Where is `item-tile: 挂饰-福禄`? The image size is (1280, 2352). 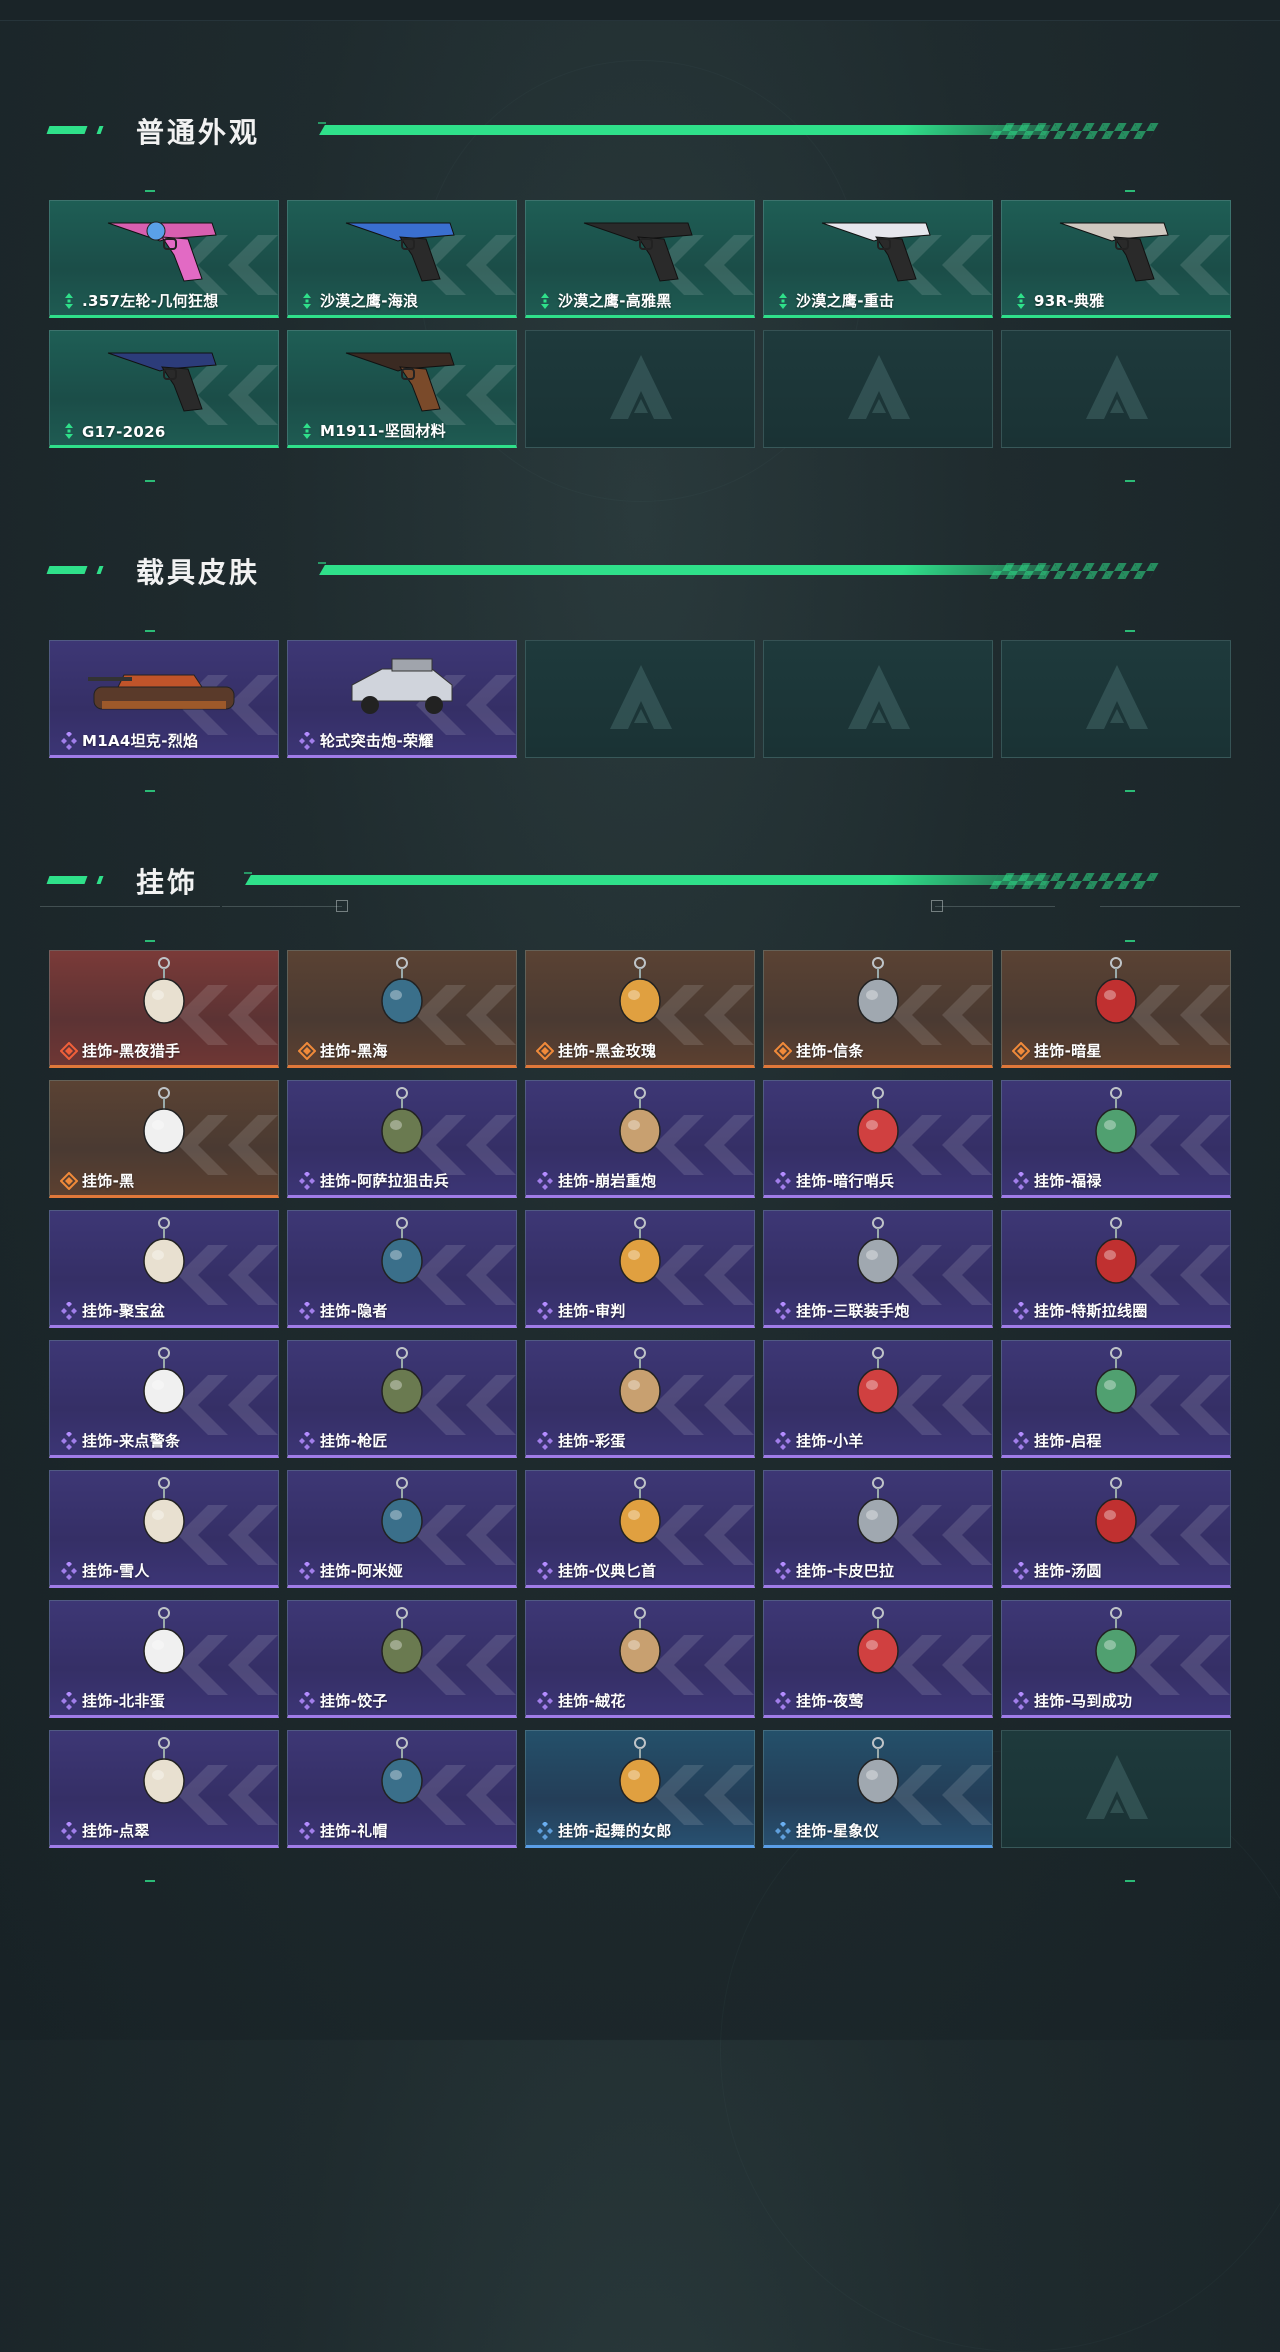 item-tile: 挂饰-福禄 is located at coordinates (1116, 1139).